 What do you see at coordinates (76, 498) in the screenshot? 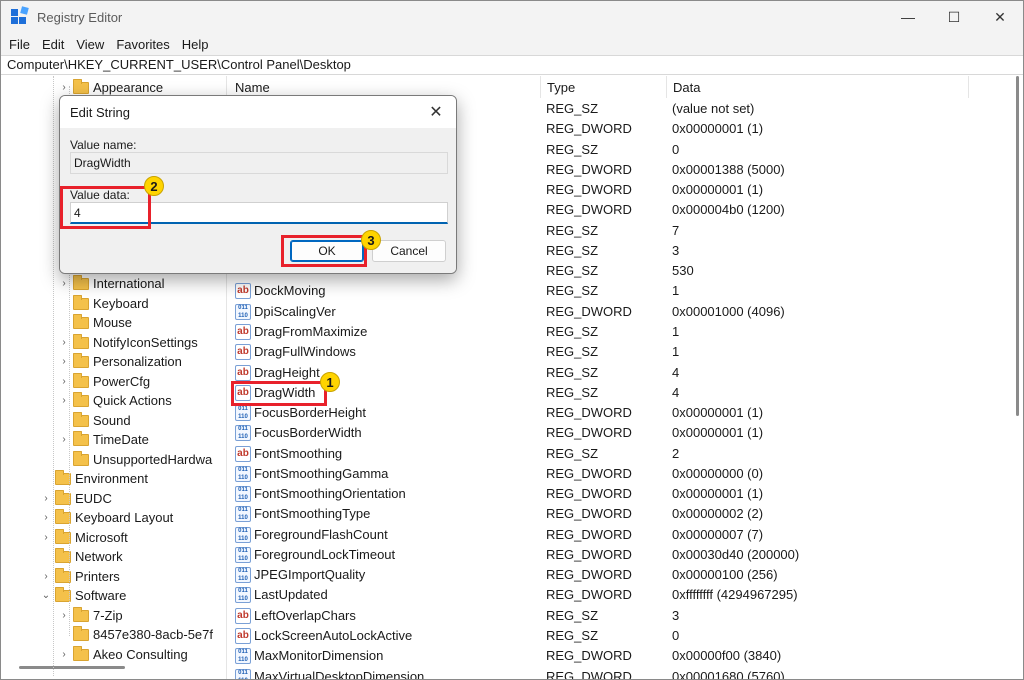
I see `tree-item: › EUDC` at bounding box center [76, 498].